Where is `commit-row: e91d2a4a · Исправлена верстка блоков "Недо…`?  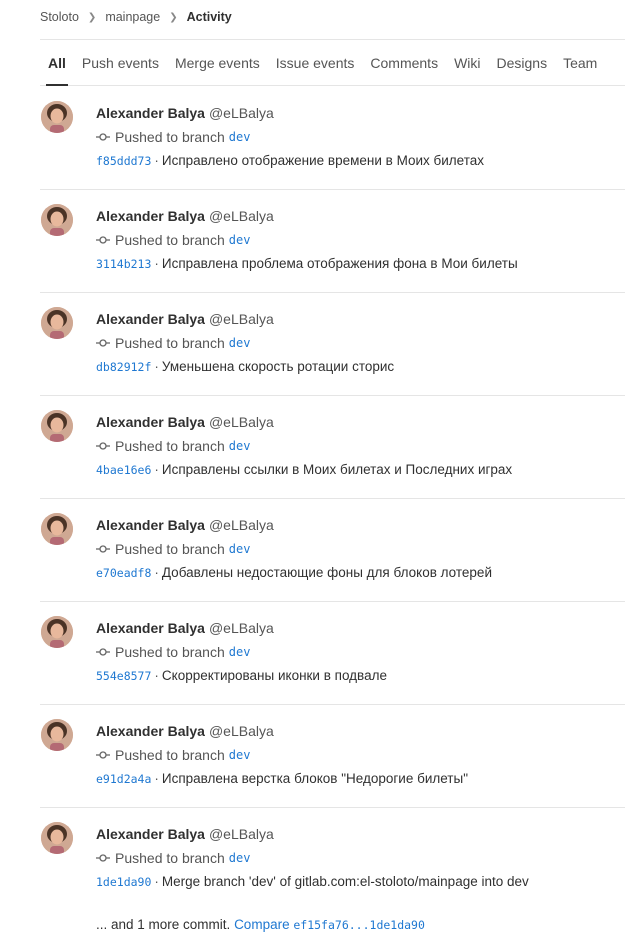
commit-row: e91d2a4a · Исправлена верстка блоков "Недо… is located at coordinates (282, 778).